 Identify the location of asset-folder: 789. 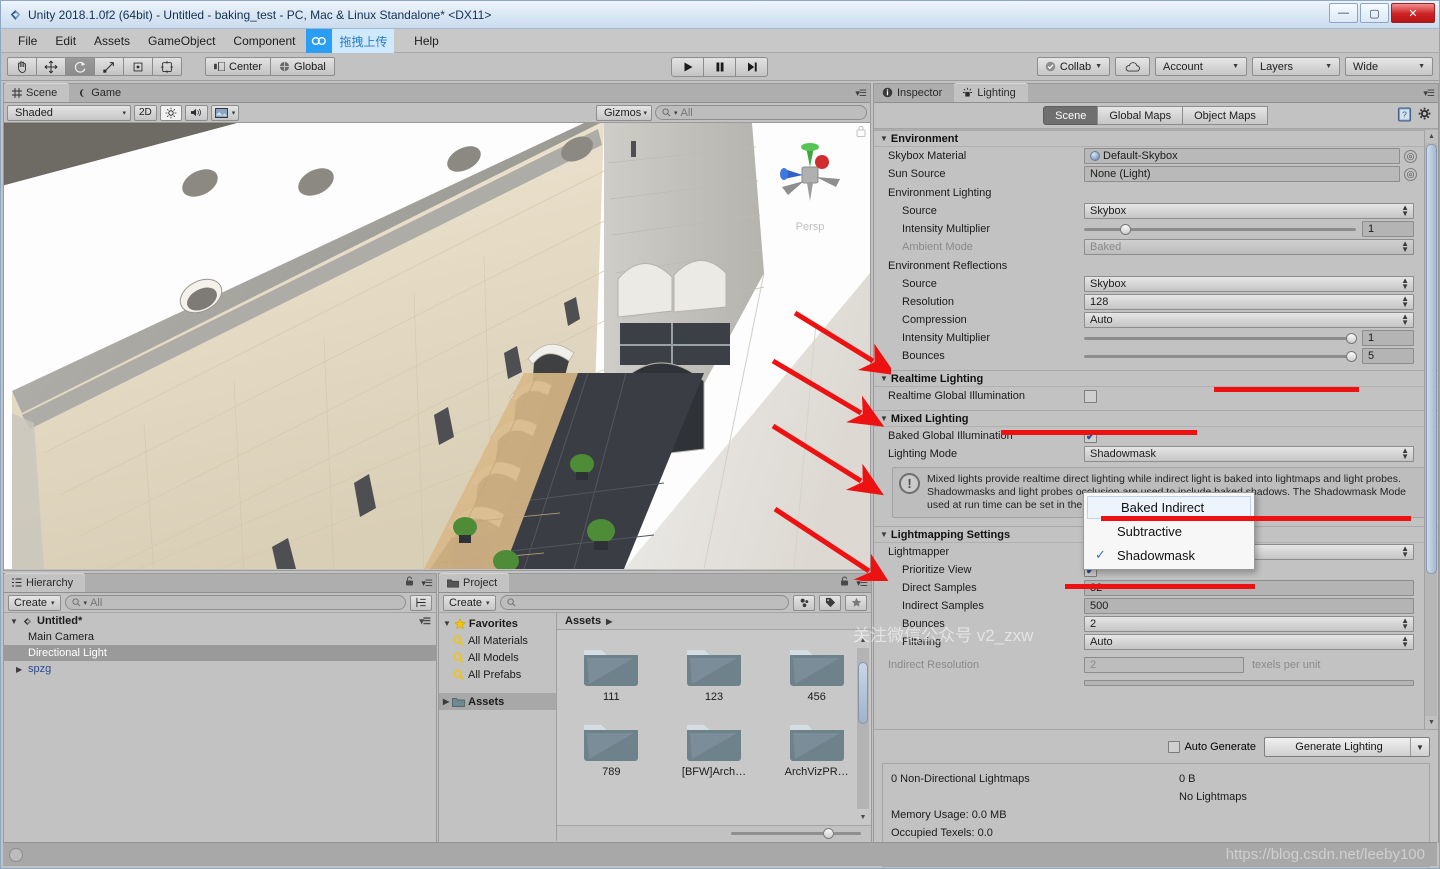
(611, 745).